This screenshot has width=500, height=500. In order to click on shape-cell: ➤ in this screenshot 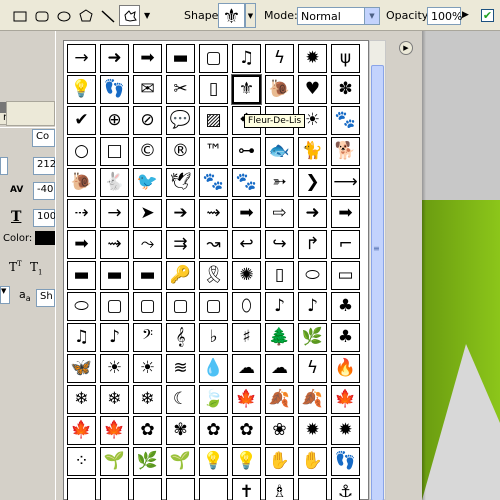, I will do `click(147, 213)`.